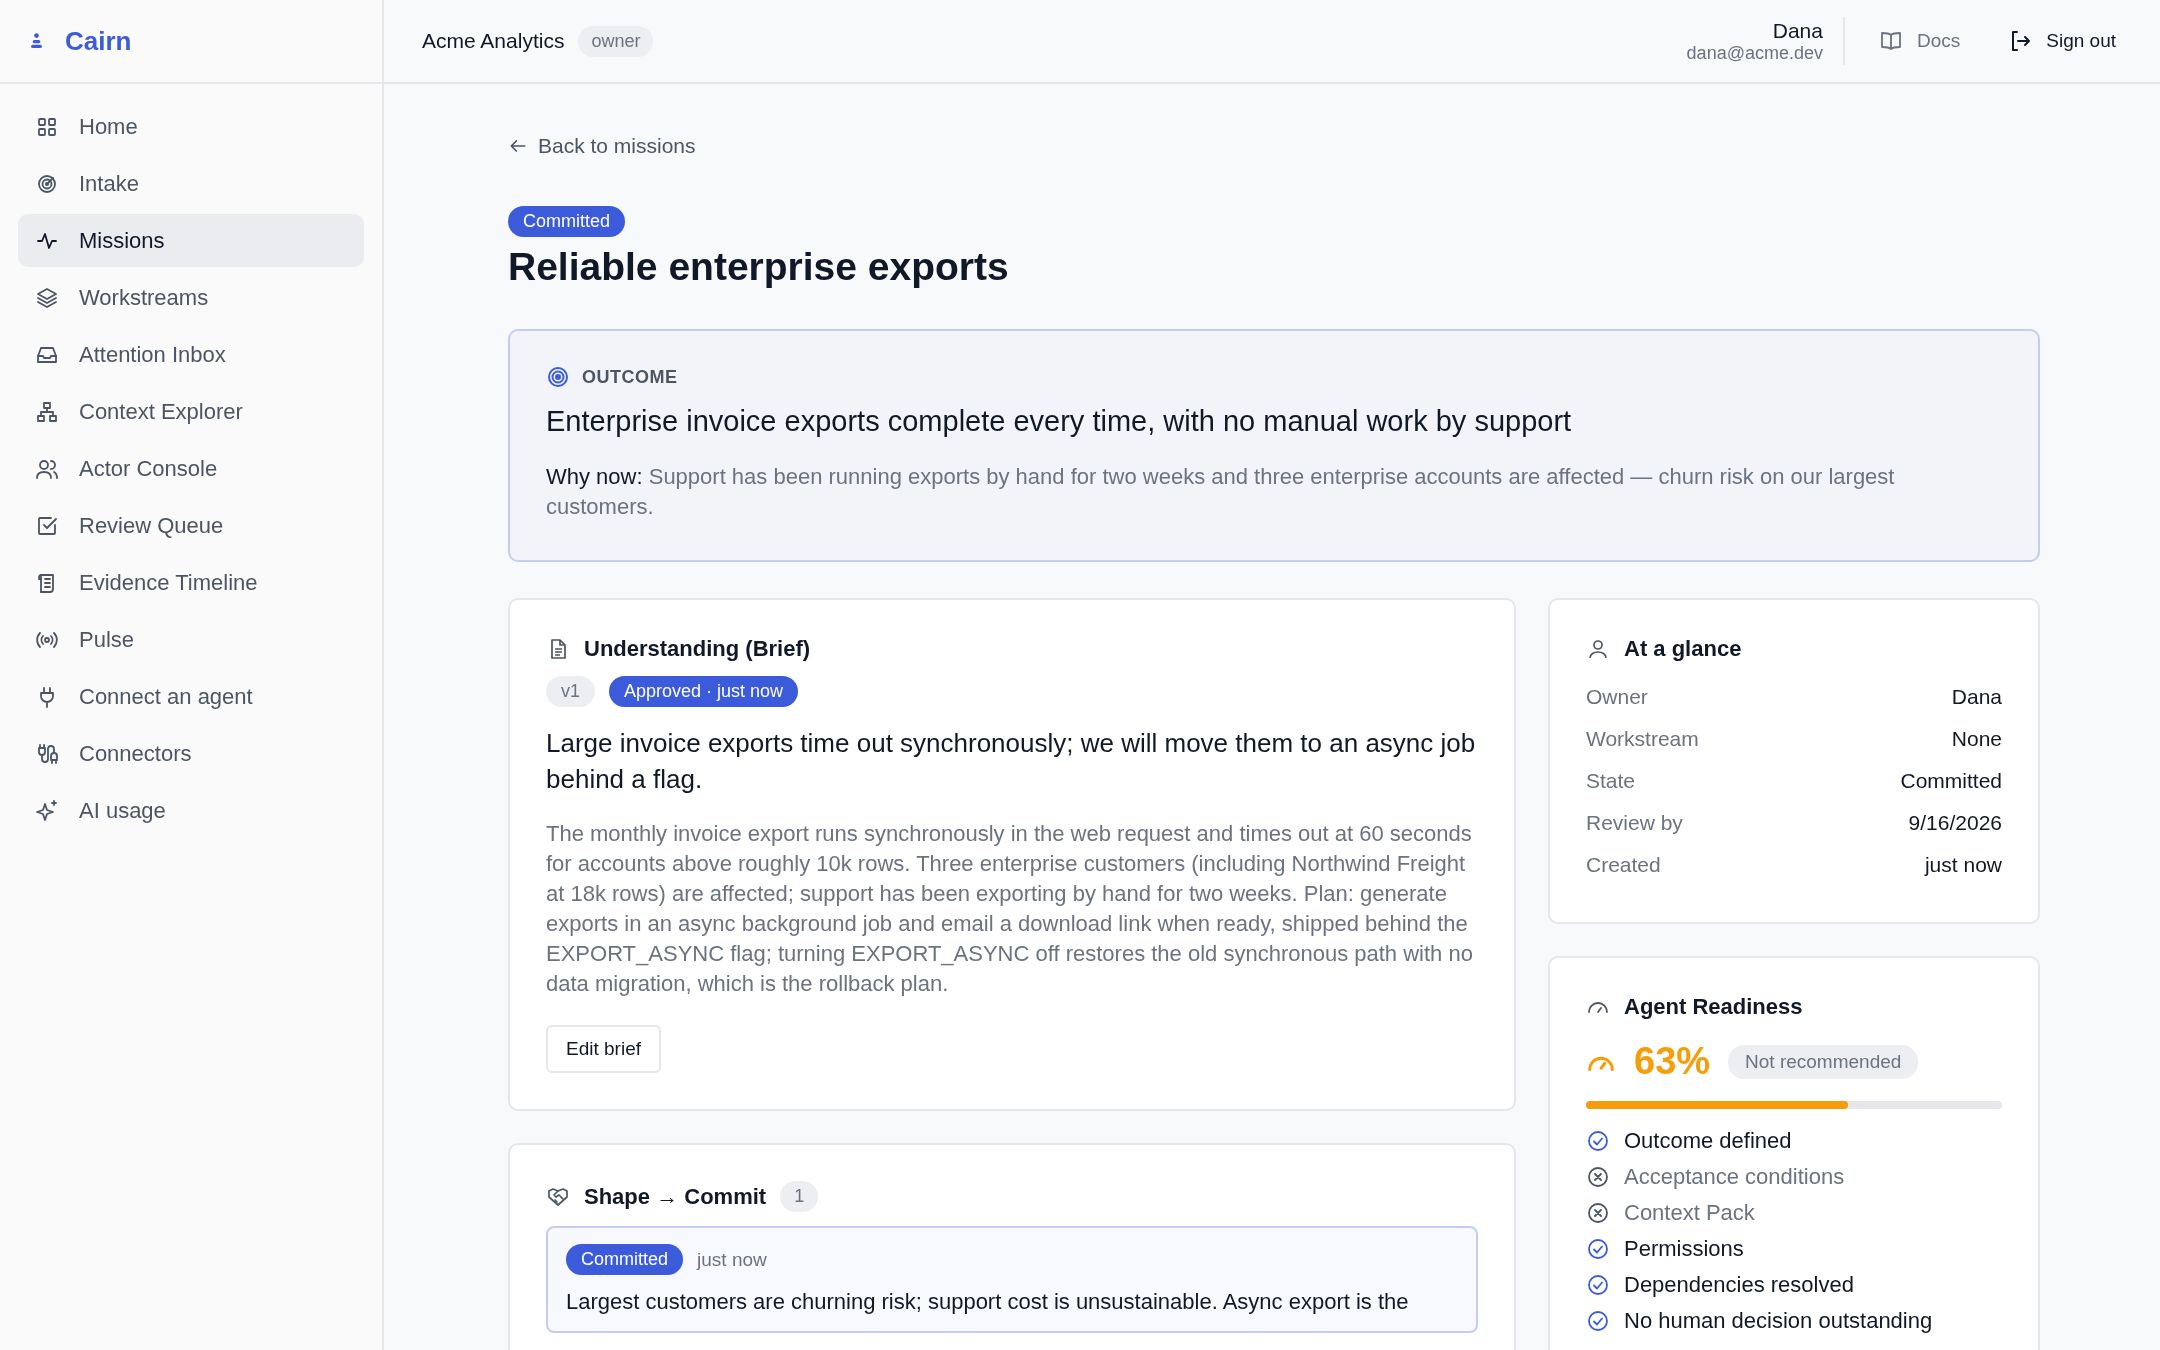 This screenshot has height=1350, width=2160. I want to click on card-title: Understanding (Brief), so click(697, 649).